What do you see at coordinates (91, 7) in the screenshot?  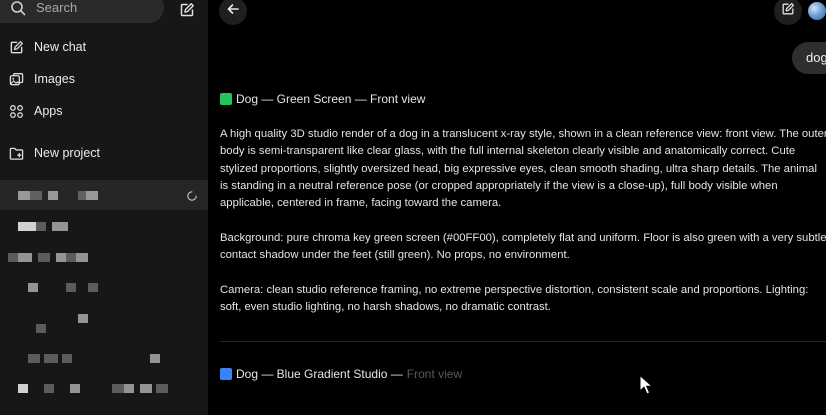 I see `search-input` at bounding box center [91, 7].